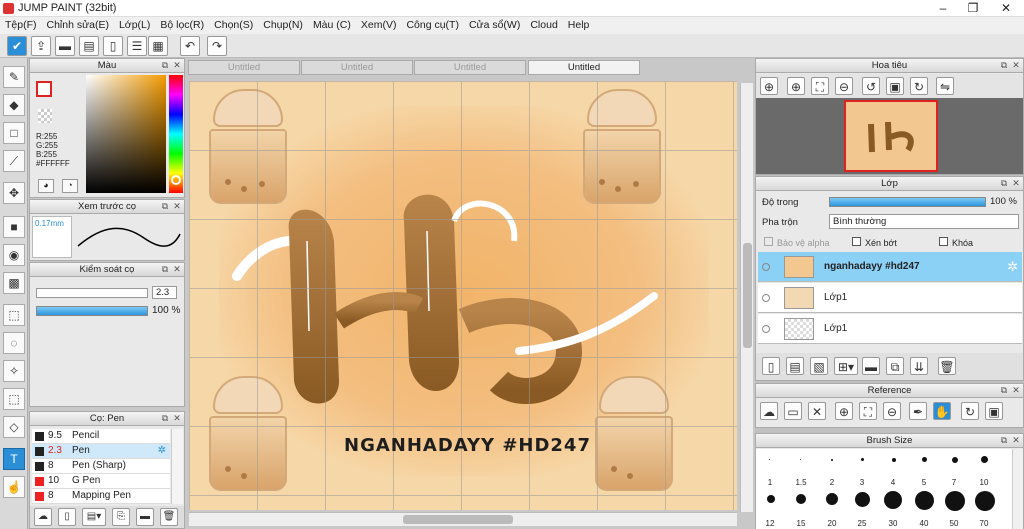 Image resolution: width=1024 pixels, height=529 pixels. Describe the element at coordinates (145, 517) in the screenshot. I see `brush-folder-icon: ▬` at that location.